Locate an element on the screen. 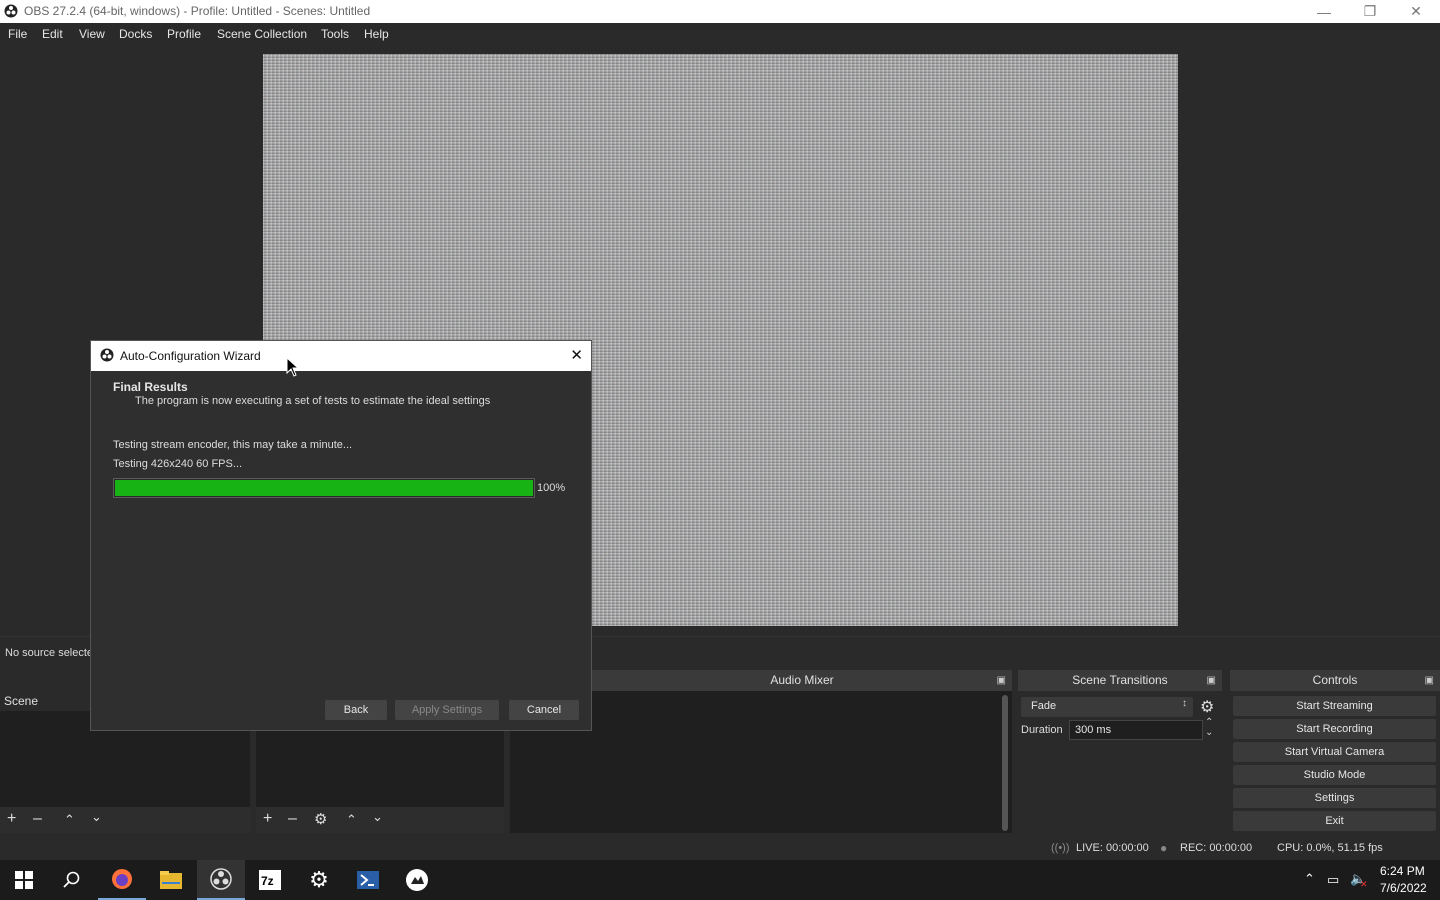 This screenshot has height=900, width=1440. audio-mixer-header: Audio Mixer ▣ is located at coordinates (802, 680).